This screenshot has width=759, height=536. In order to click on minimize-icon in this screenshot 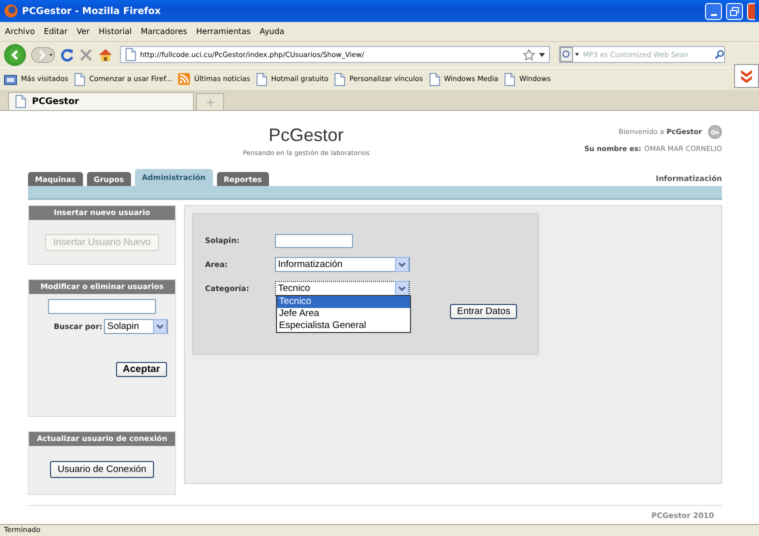, I will do `click(713, 15)`.